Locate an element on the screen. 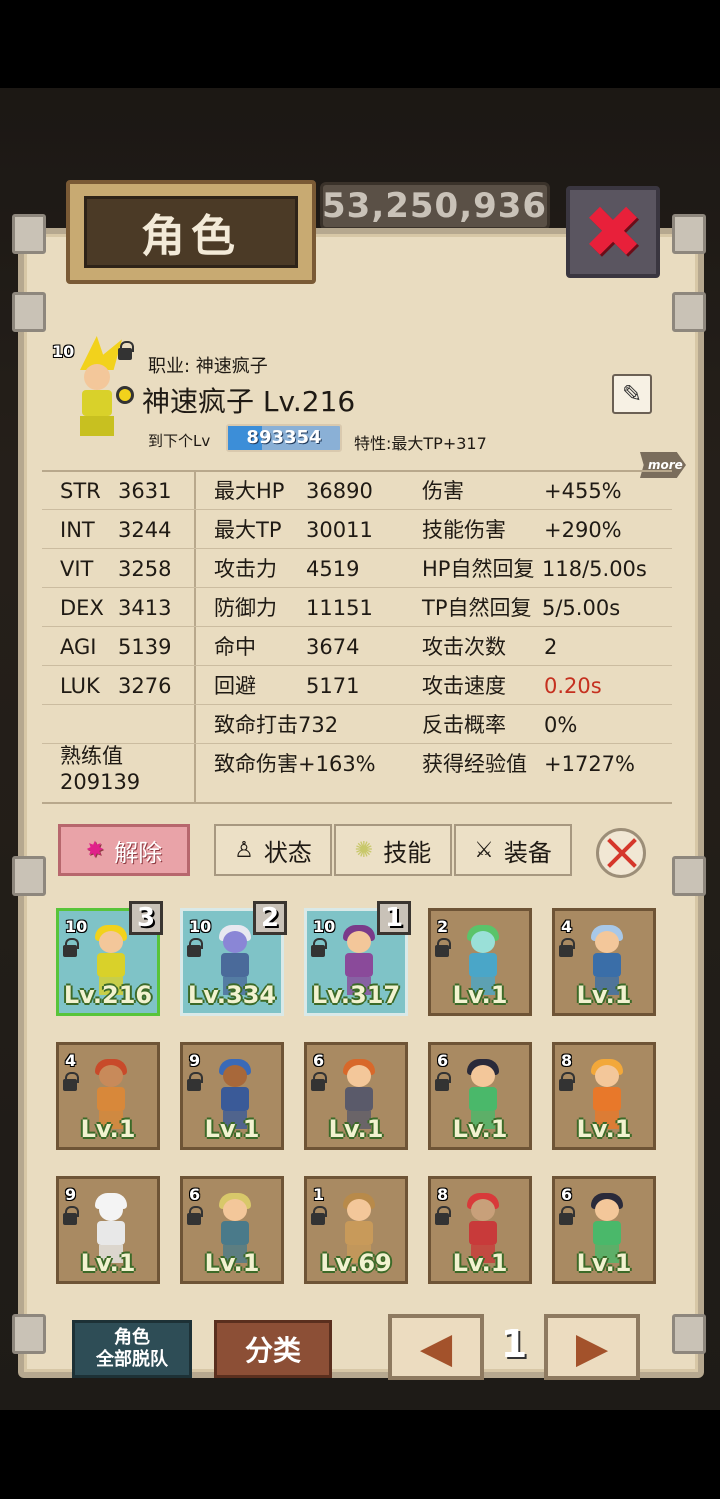  tab-equip: ⚔ 装备 is located at coordinates (513, 850).